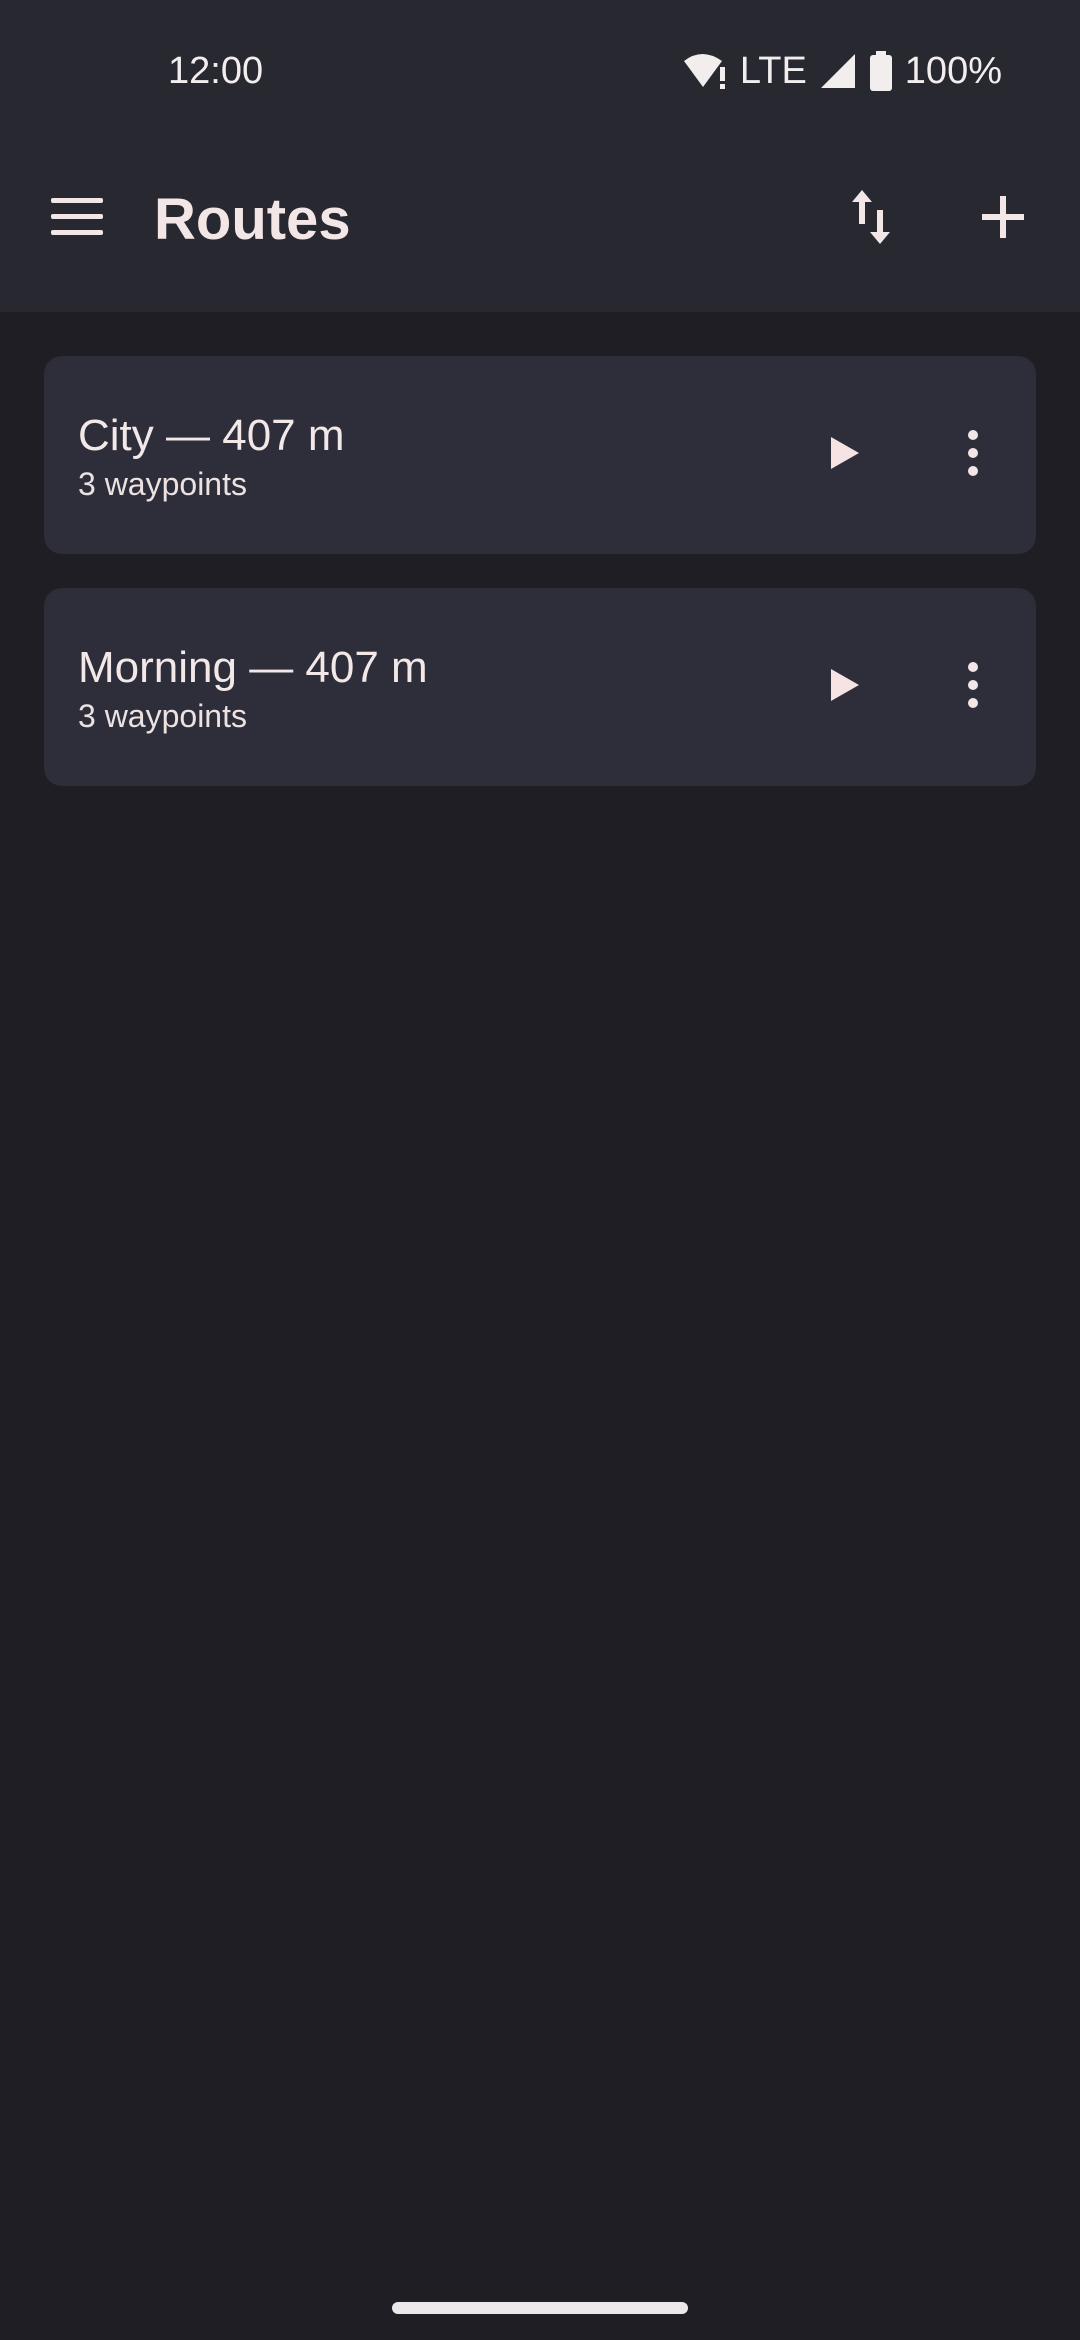  Describe the element at coordinates (216, 71) in the screenshot. I see `status-time: 12:00` at that location.